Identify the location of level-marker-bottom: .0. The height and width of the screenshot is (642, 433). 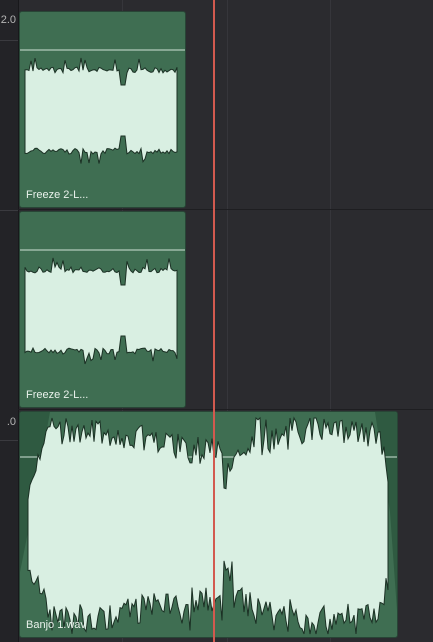
(11, 422).